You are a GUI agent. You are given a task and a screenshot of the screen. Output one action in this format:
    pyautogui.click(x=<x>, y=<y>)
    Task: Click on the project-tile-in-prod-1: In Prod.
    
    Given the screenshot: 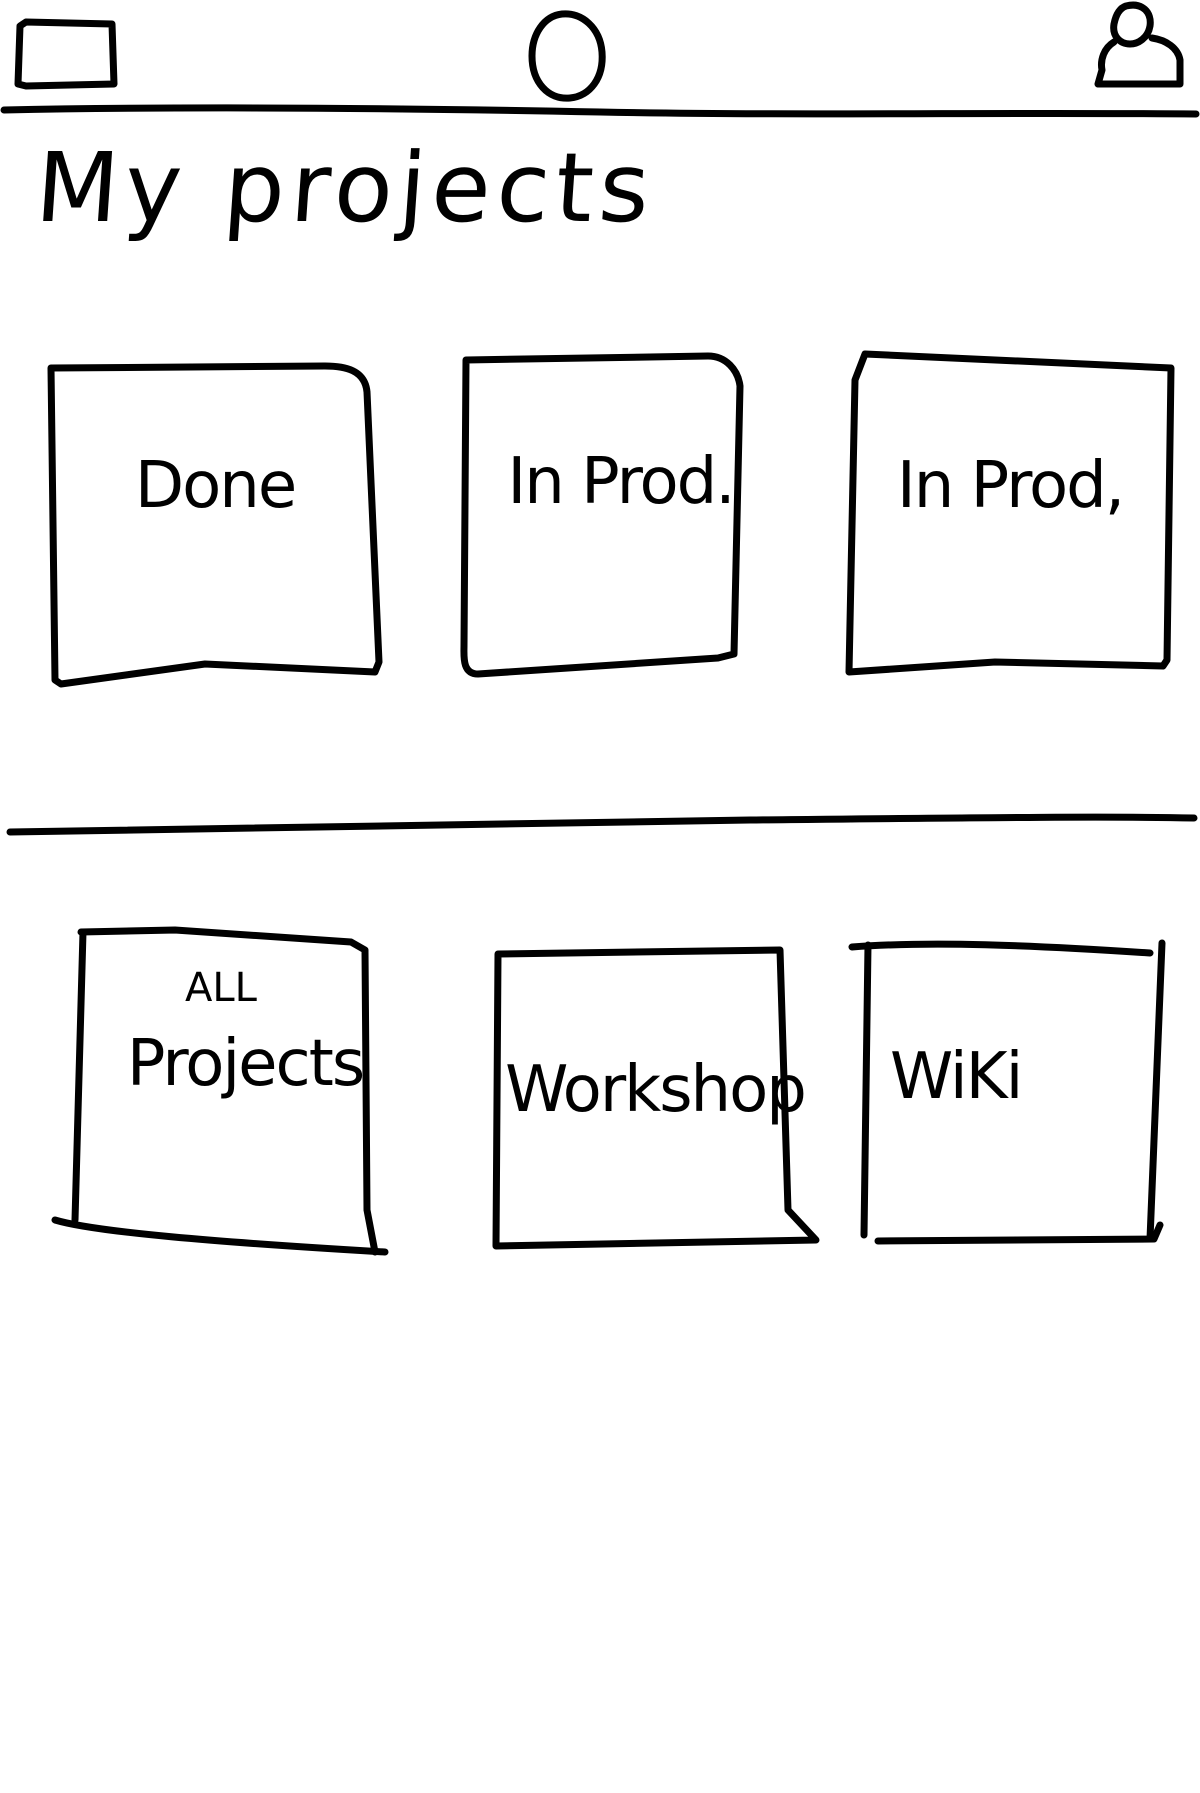 What is the action you would take?
    pyautogui.click(x=620, y=516)
    